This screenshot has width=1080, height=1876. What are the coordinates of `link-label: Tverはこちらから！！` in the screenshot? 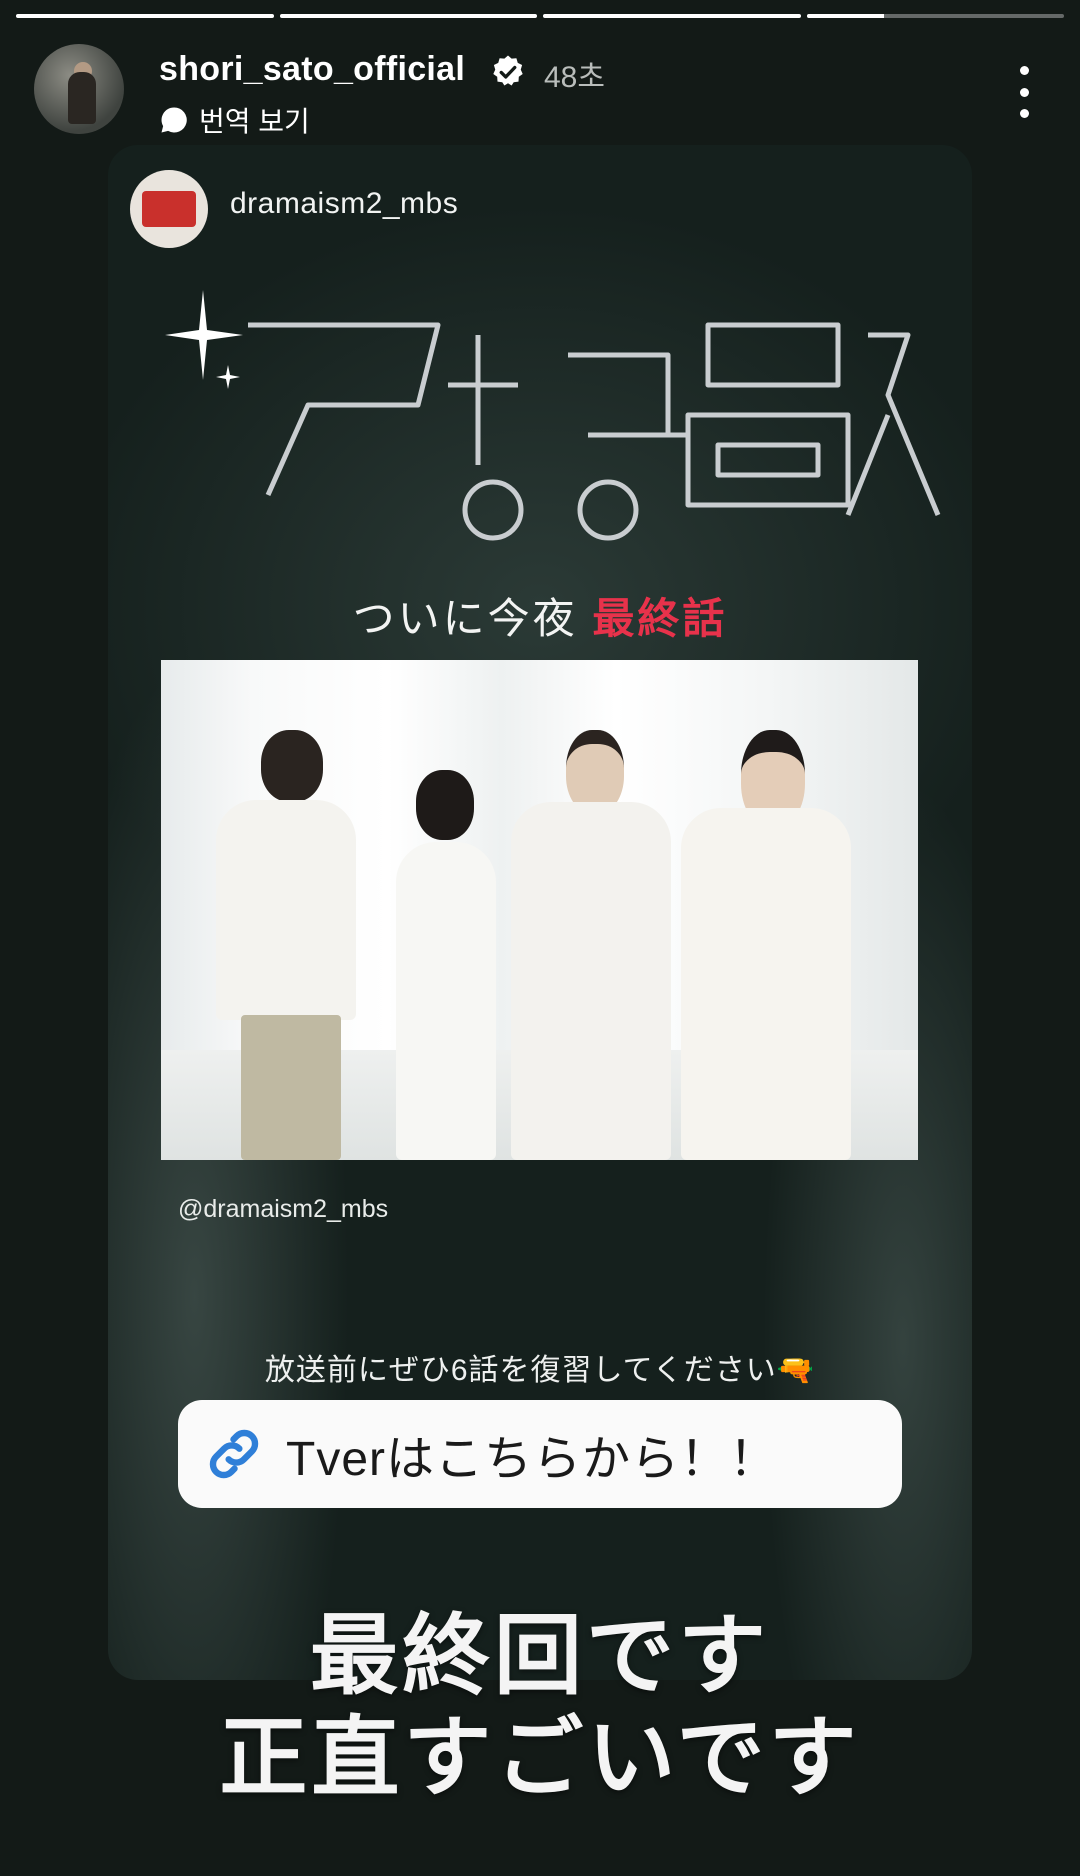 It's located at (532, 1459).